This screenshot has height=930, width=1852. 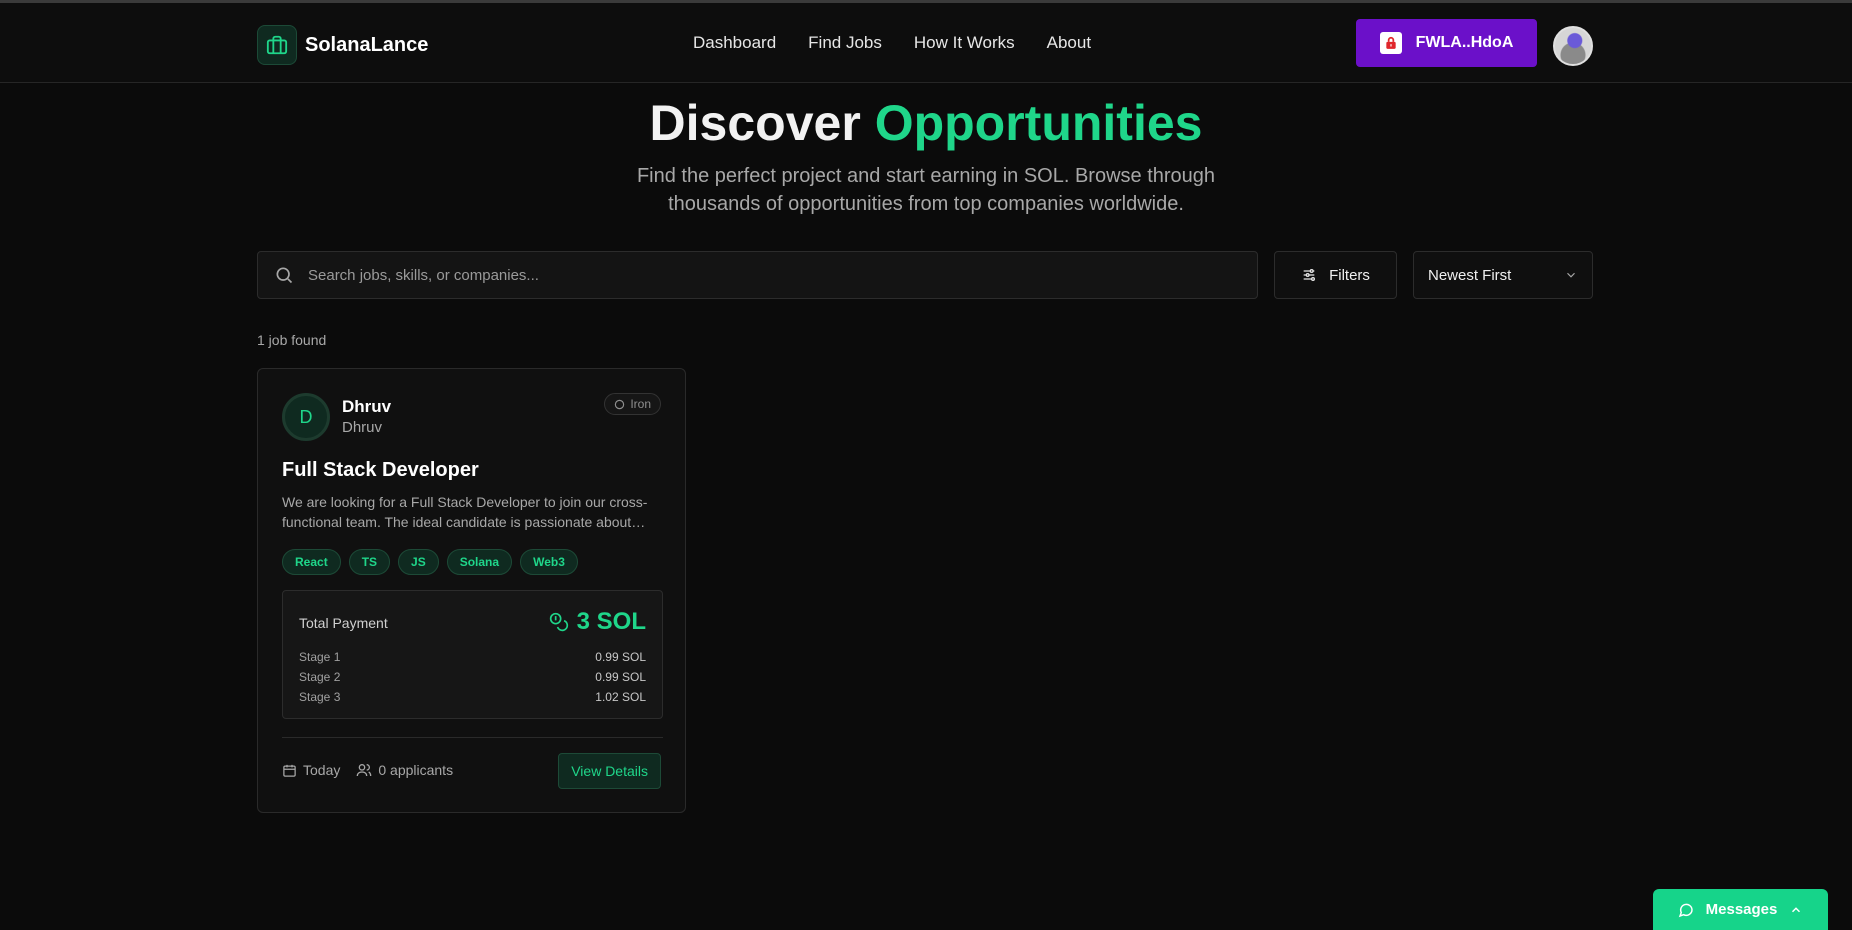 I want to click on stage-row: Stage 2 0.99 SOL, so click(x=472, y=677).